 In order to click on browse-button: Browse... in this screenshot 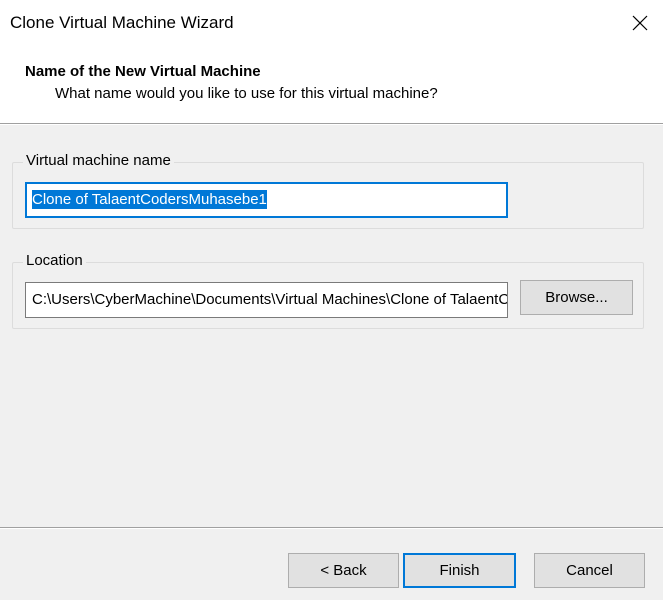, I will do `click(576, 297)`.